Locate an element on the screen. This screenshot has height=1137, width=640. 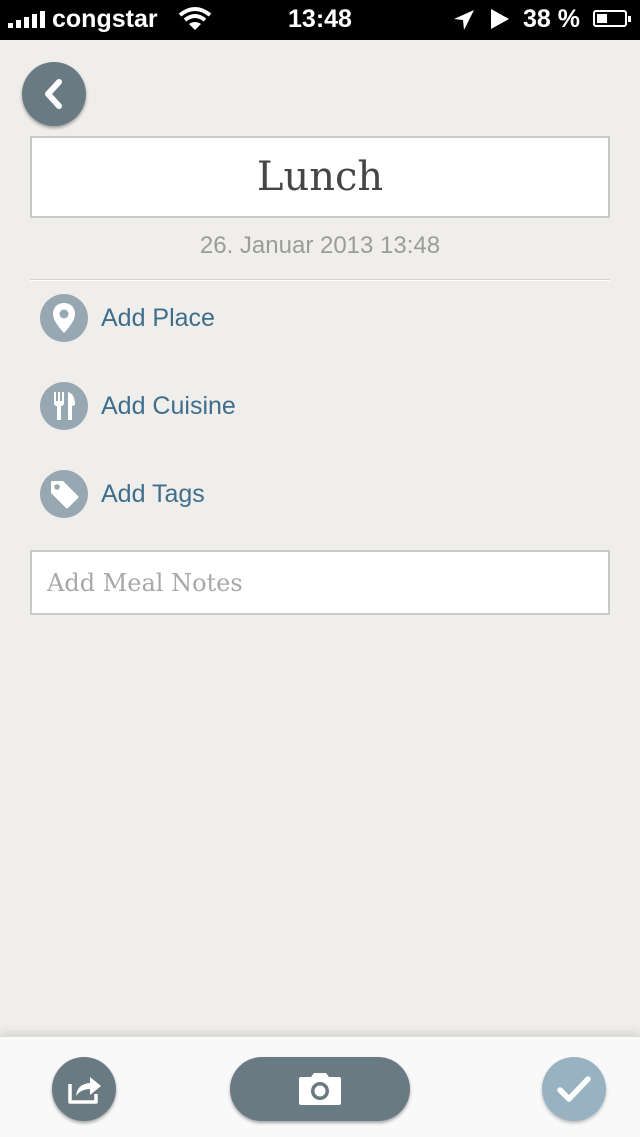
back-button is located at coordinates (54, 94).